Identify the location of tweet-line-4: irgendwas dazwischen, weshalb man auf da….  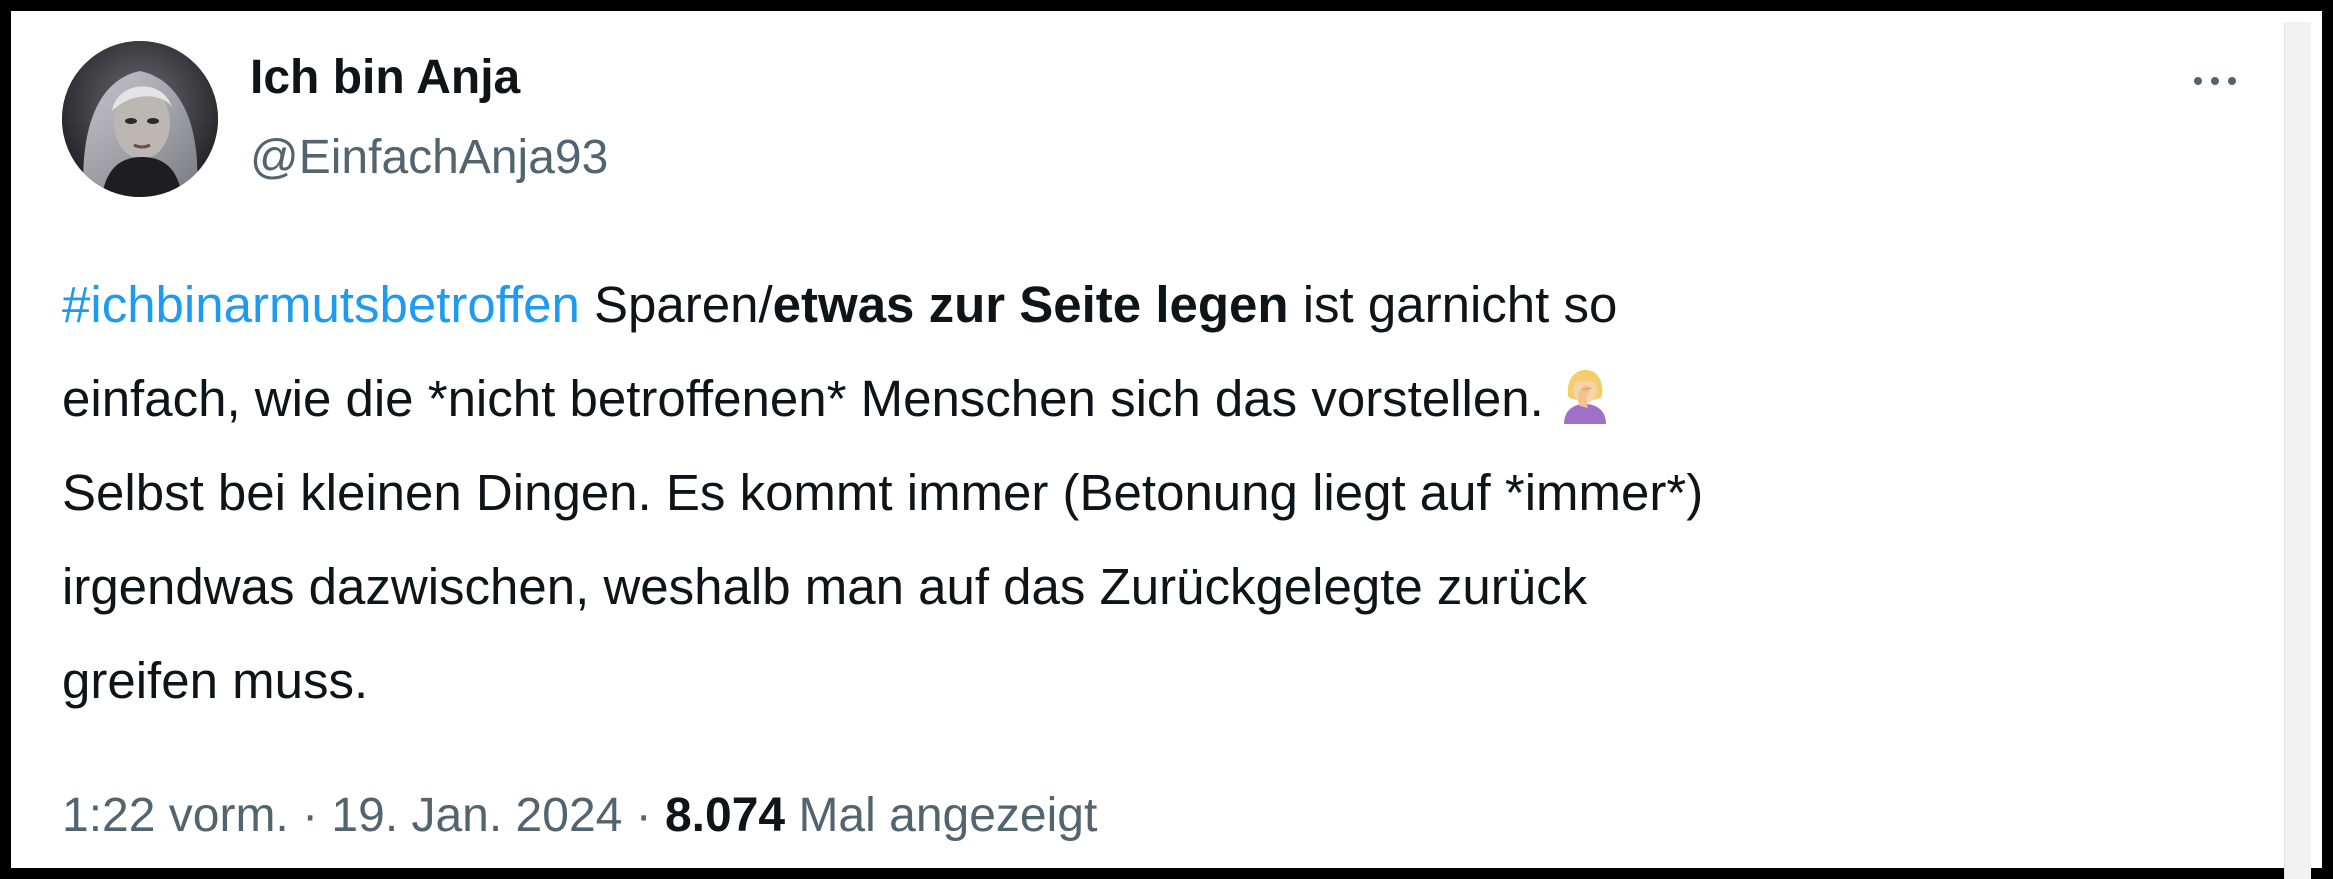
(825, 586).